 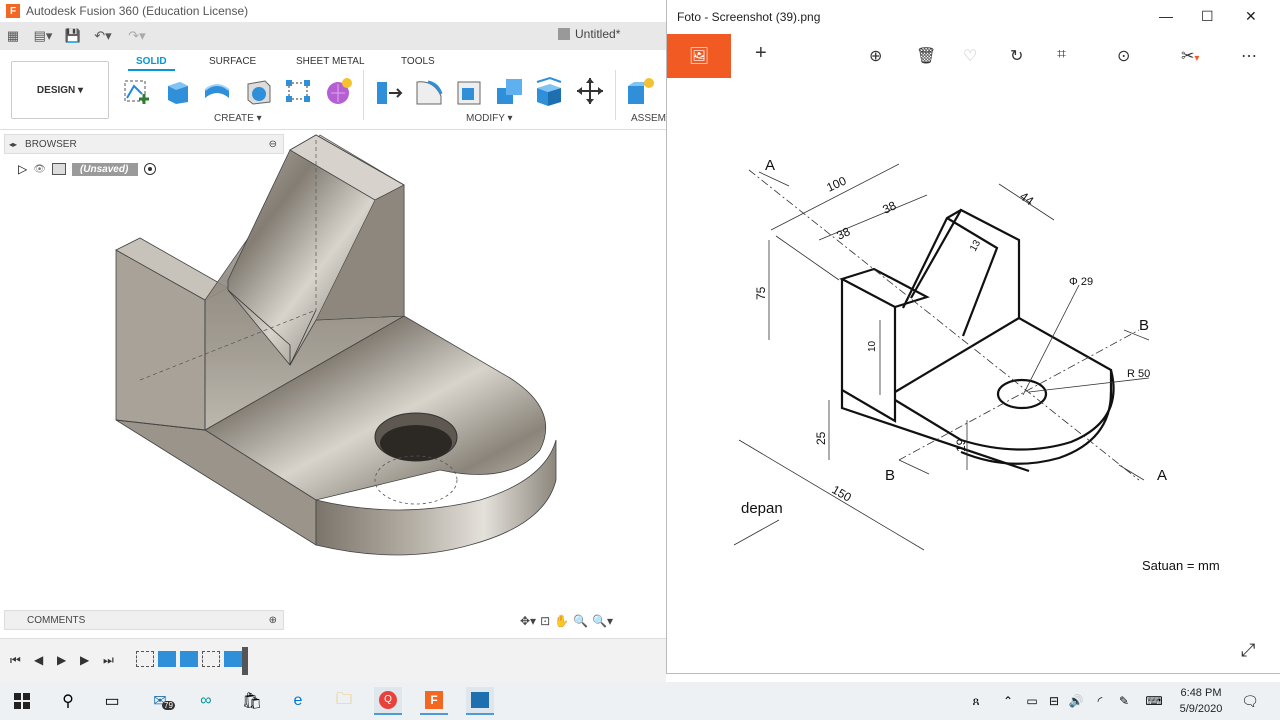 What do you see at coordinates (177, 91) in the screenshot?
I see `extrude-icon` at bounding box center [177, 91].